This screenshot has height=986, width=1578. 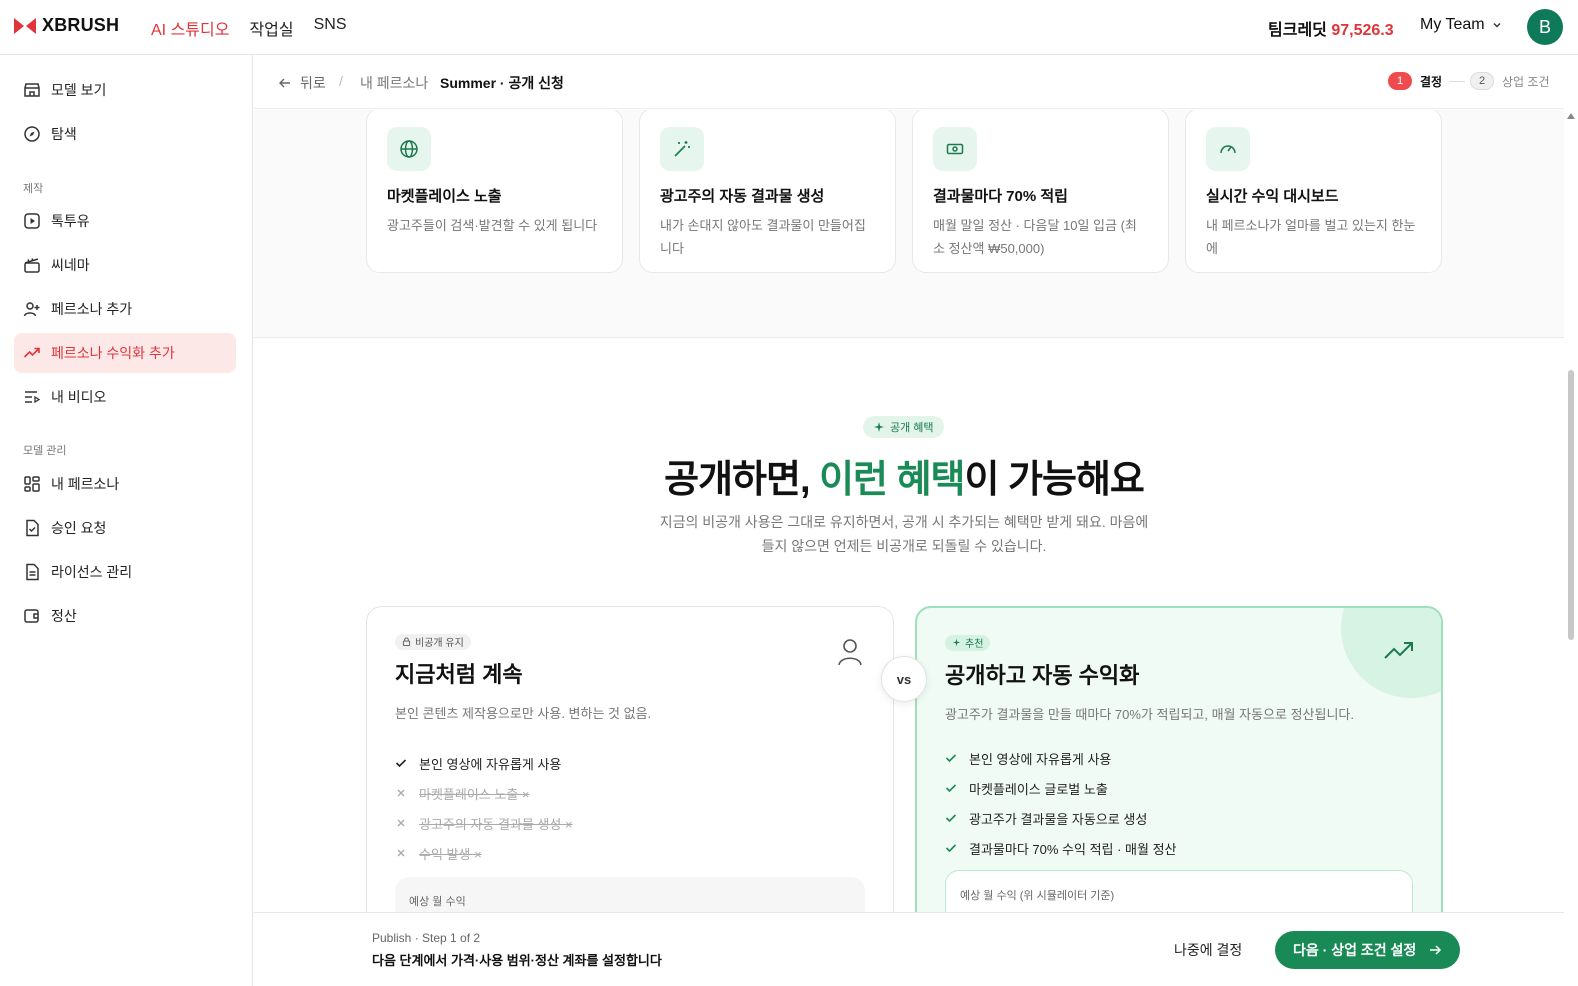 I want to click on vs-badge: vs, so click(x=904, y=679).